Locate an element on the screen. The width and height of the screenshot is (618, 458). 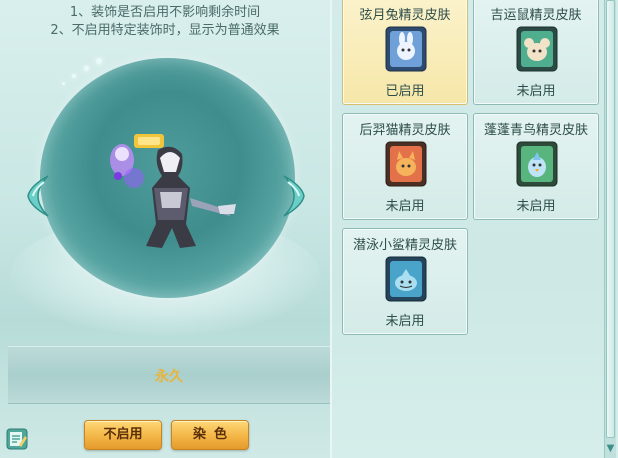
mouse-card-icon is located at coordinates (537, 49).